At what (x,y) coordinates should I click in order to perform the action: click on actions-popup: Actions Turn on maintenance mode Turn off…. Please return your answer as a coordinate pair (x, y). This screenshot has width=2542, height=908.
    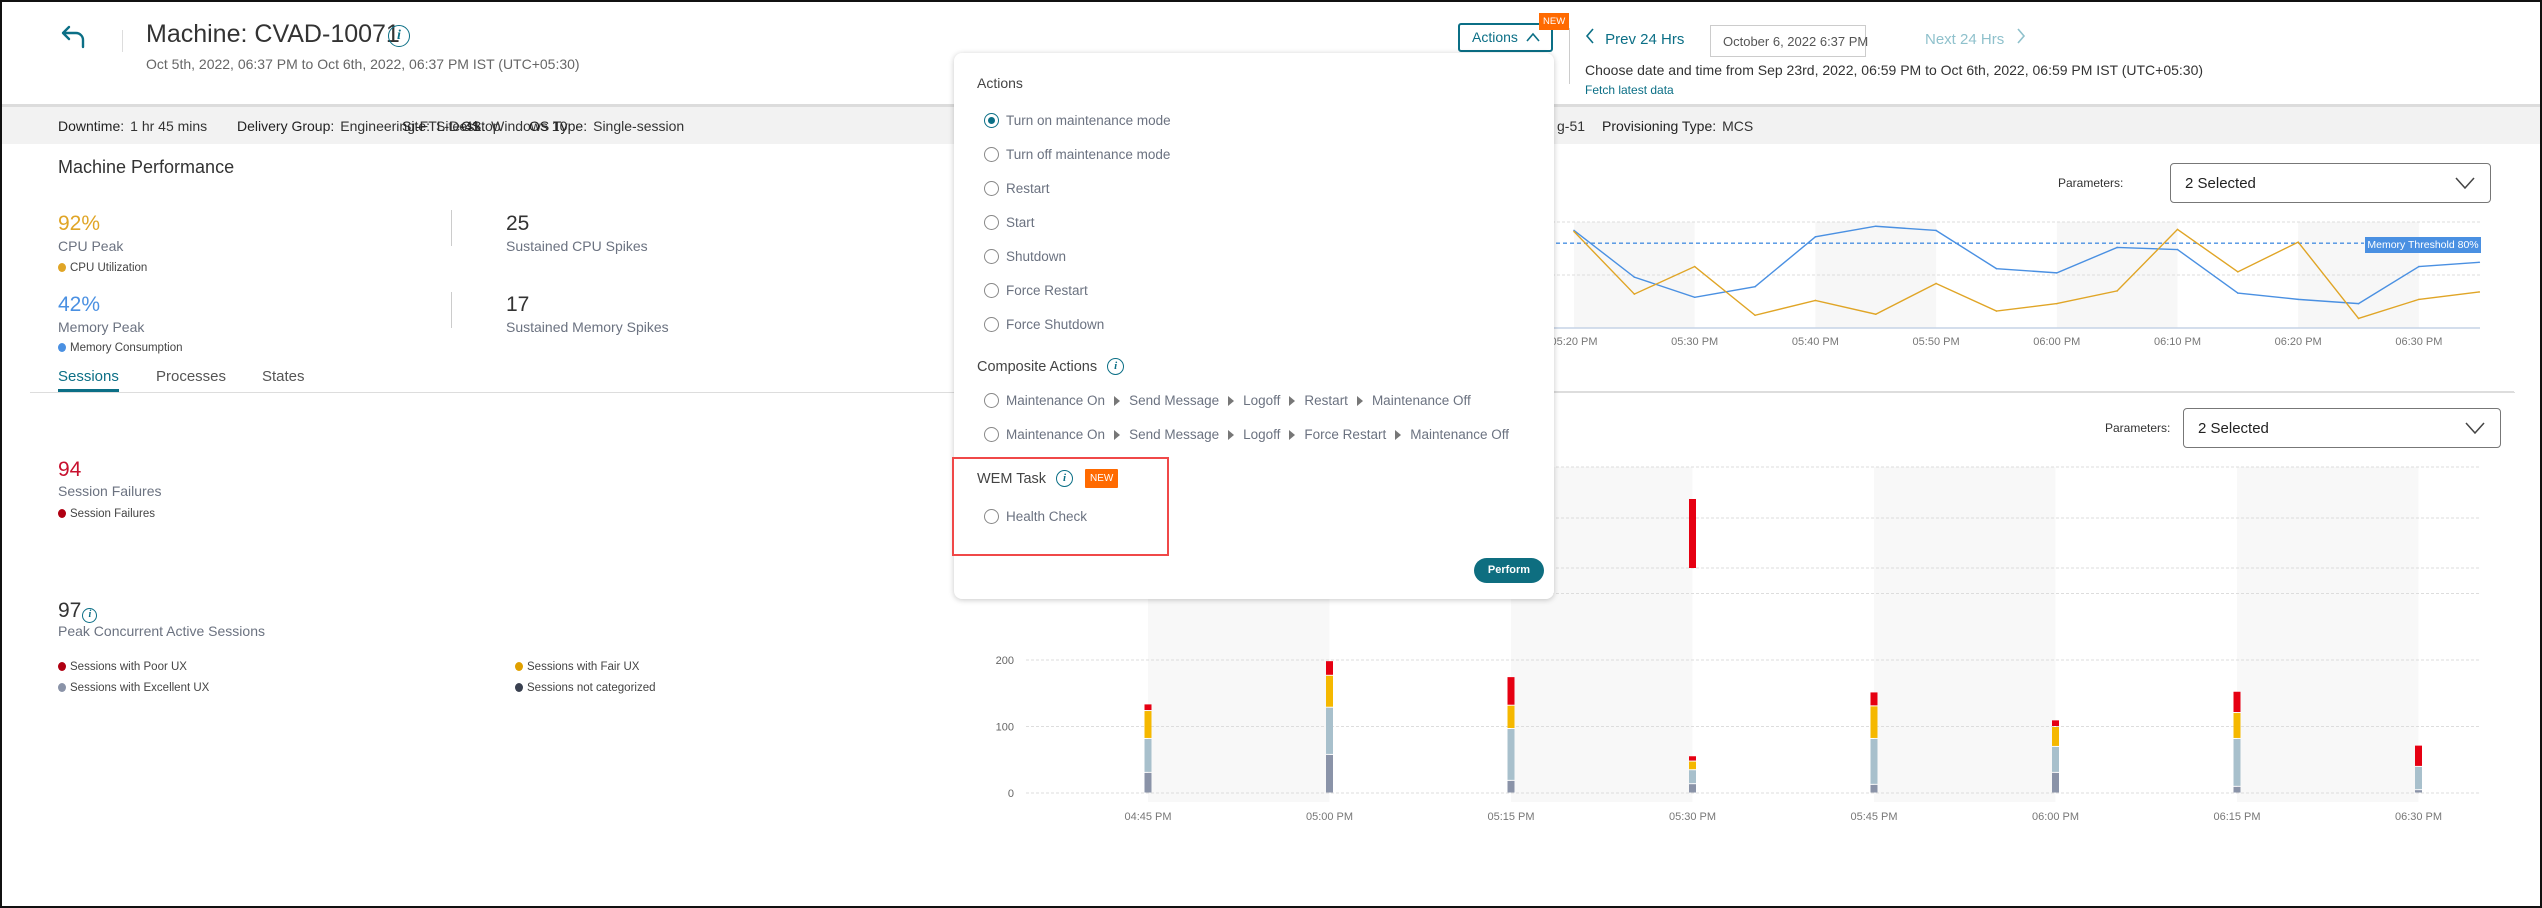
    Looking at the image, I should click on (1253, 326).